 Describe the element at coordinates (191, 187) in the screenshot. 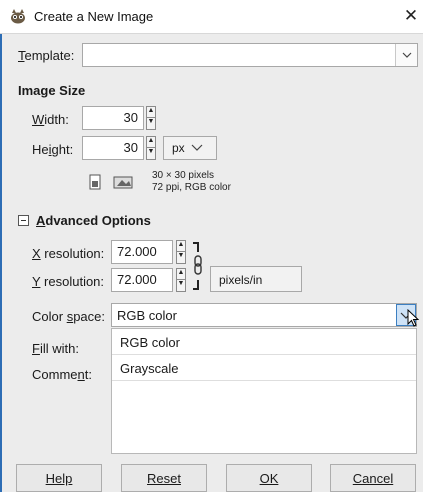

I see `size-info-resolution: 72 ppi, RGB color` at that location.